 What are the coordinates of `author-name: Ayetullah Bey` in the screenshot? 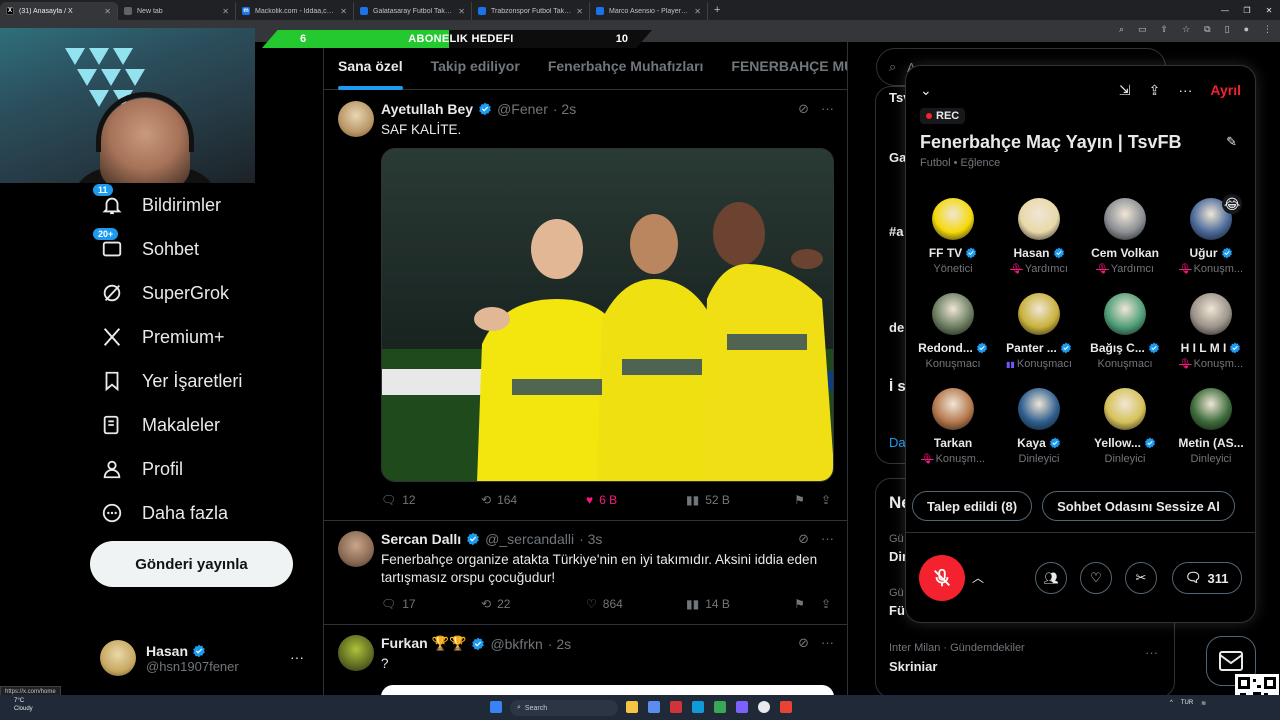 It's located at (427, 109).